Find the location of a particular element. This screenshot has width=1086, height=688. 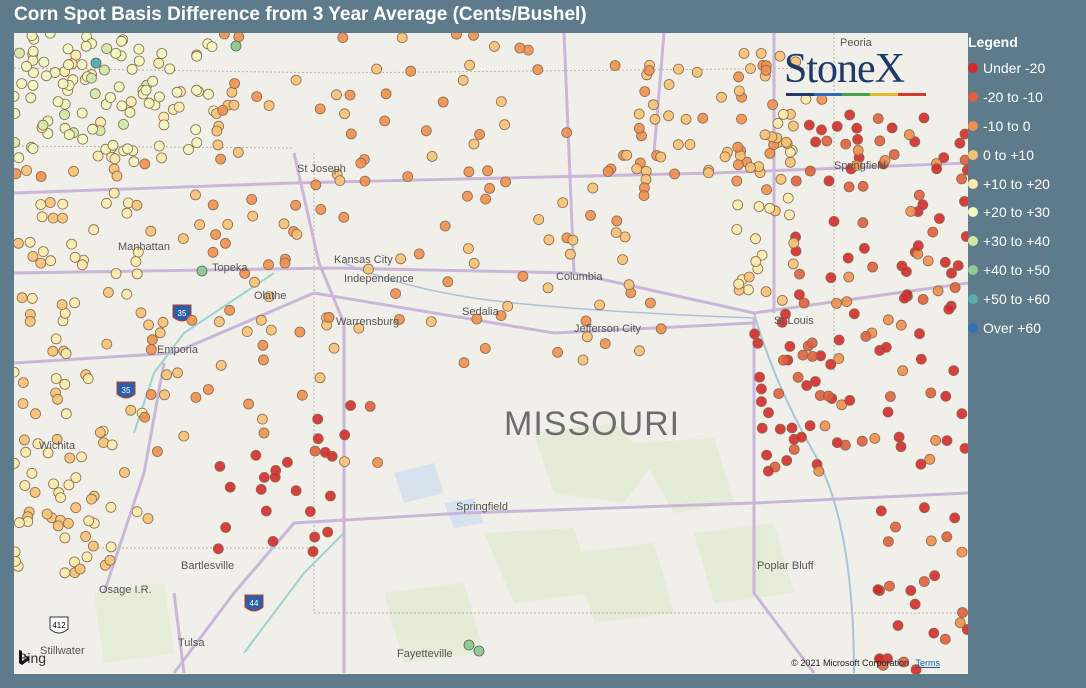

legend-item: +20 to +30 is located at coordinates (1027, 212).